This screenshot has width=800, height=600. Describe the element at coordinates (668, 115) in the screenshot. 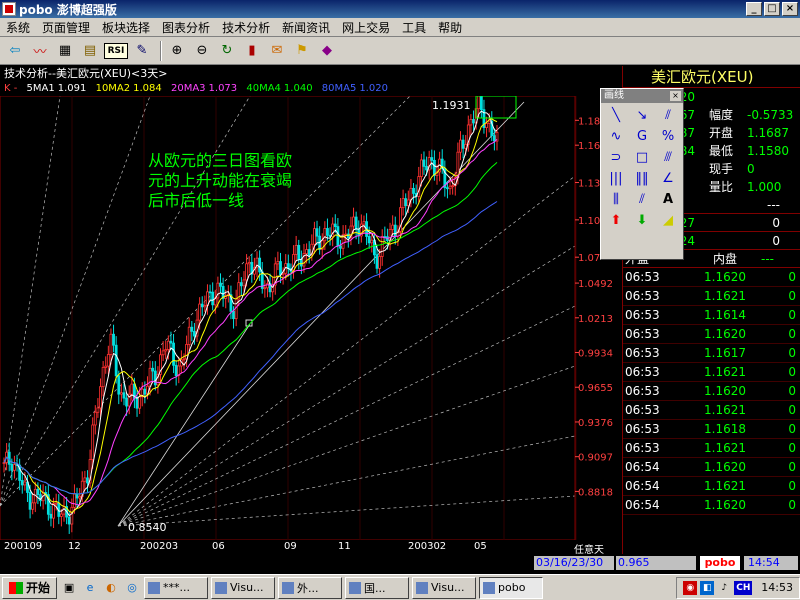

I see `parallel-tool-icon: ⫽` at that location.